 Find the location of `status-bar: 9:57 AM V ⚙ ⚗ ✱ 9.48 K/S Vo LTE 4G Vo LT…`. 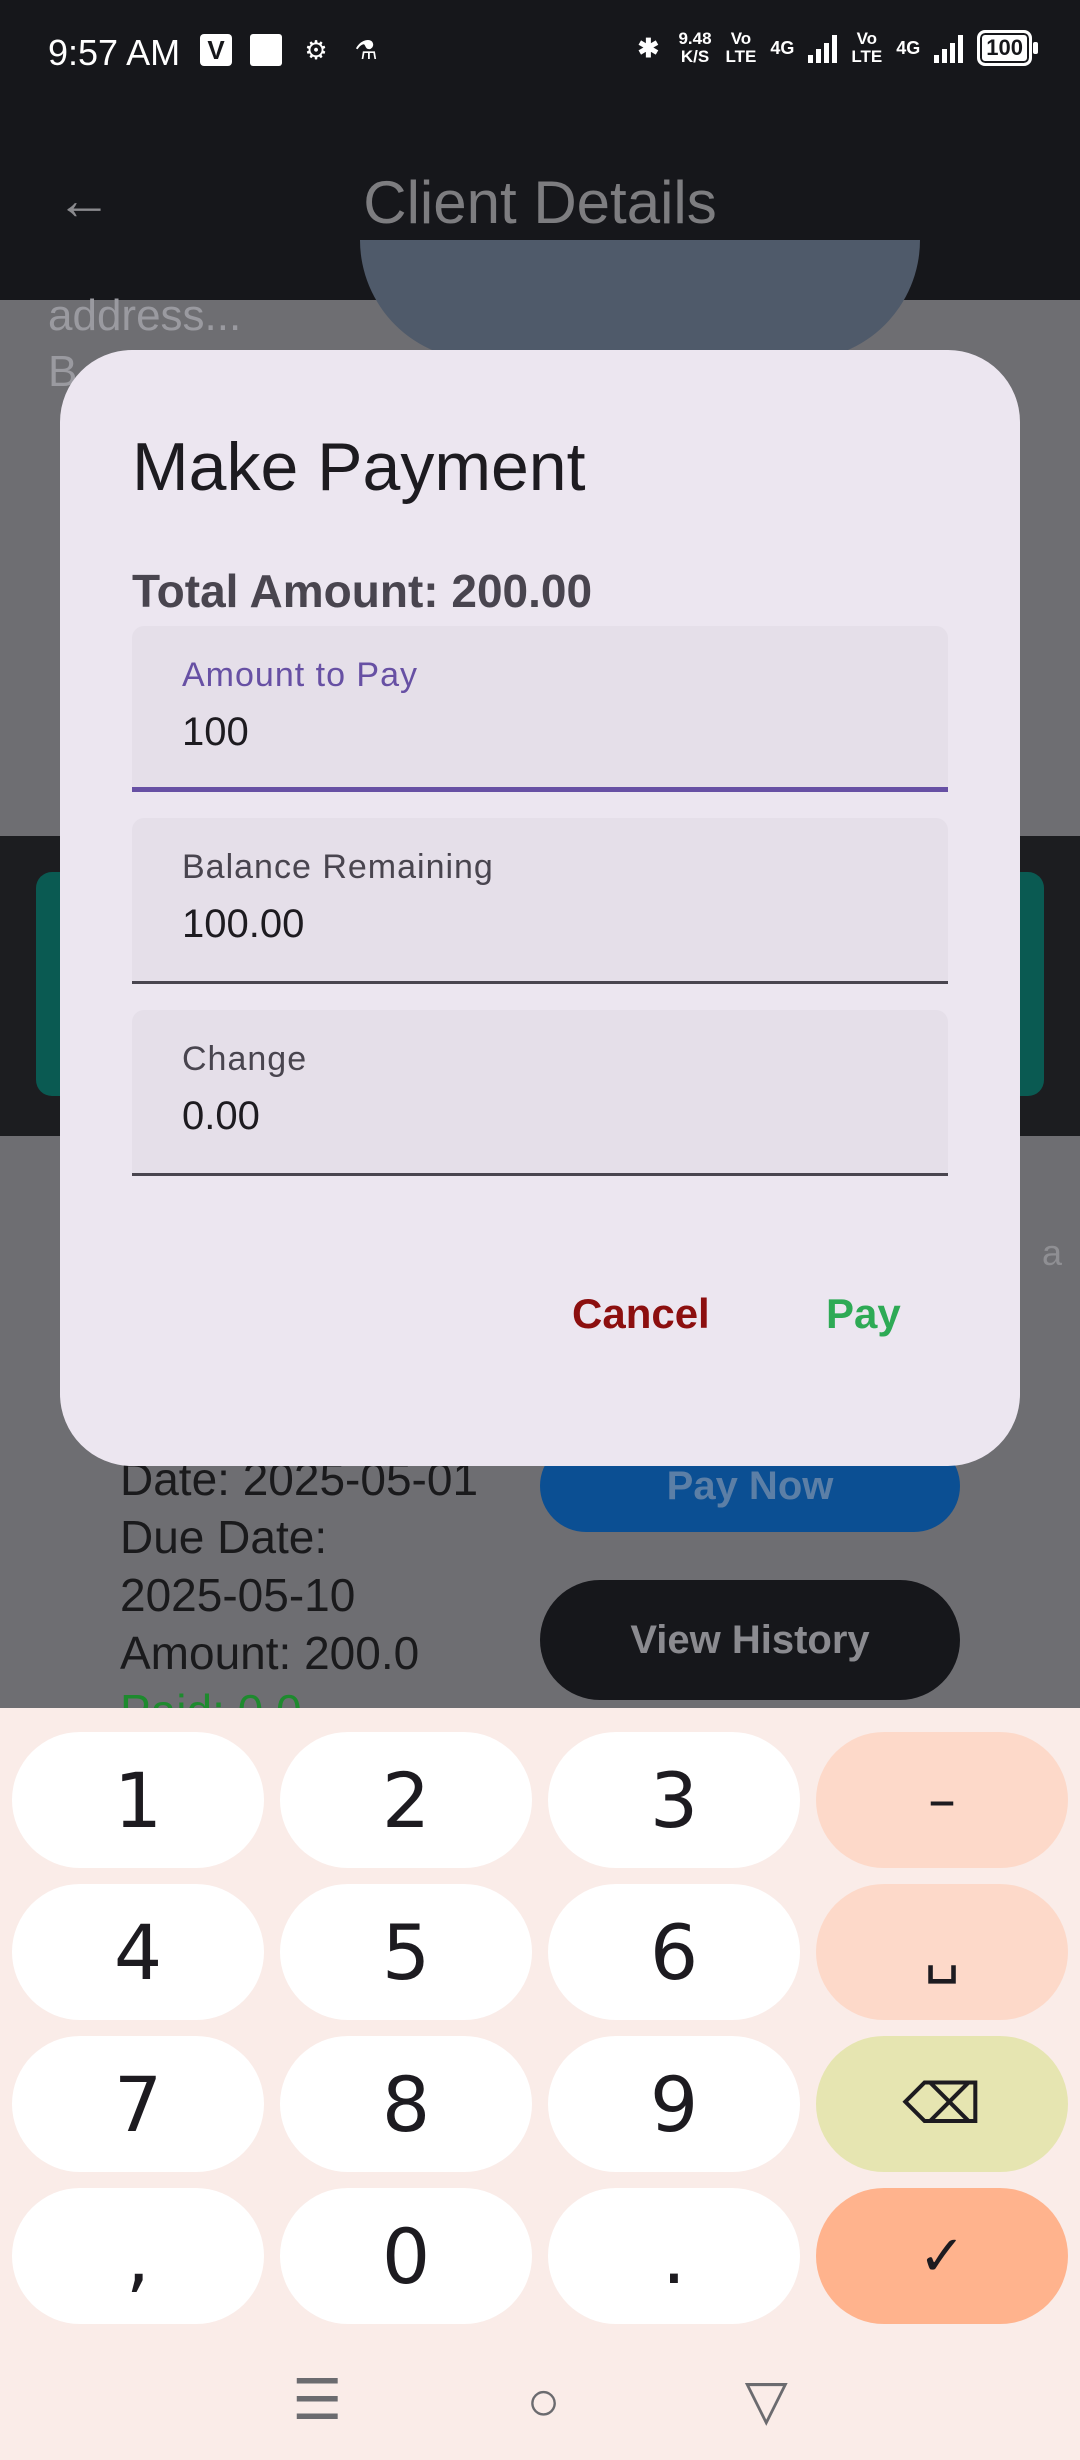

status-bar: 9:57 AM V ⚙ ⚗ ✱ 9.48 K/S Vo LTE 4G Vo LT… is located at coordinates (540, 54).